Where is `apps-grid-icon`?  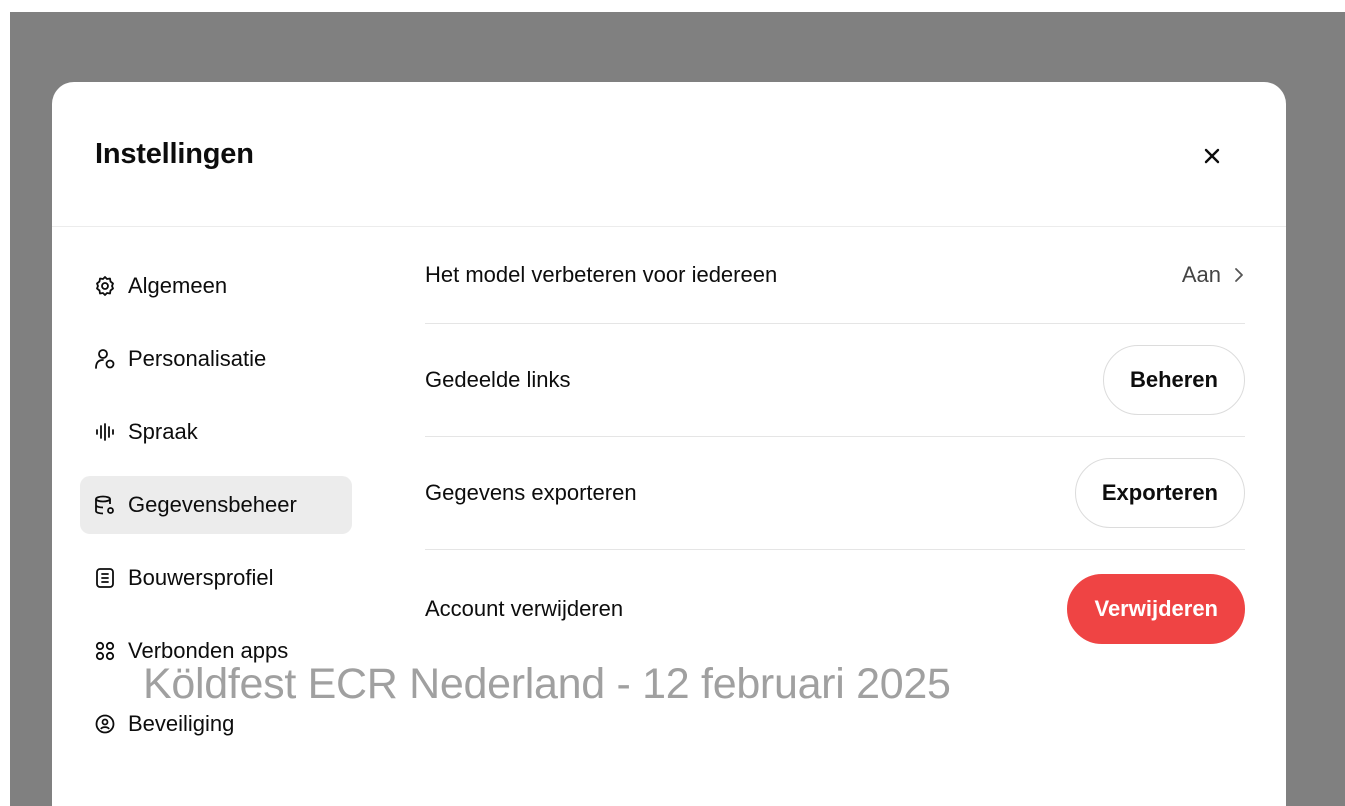
apps-grid-icon is located at coordinates (105, 651).